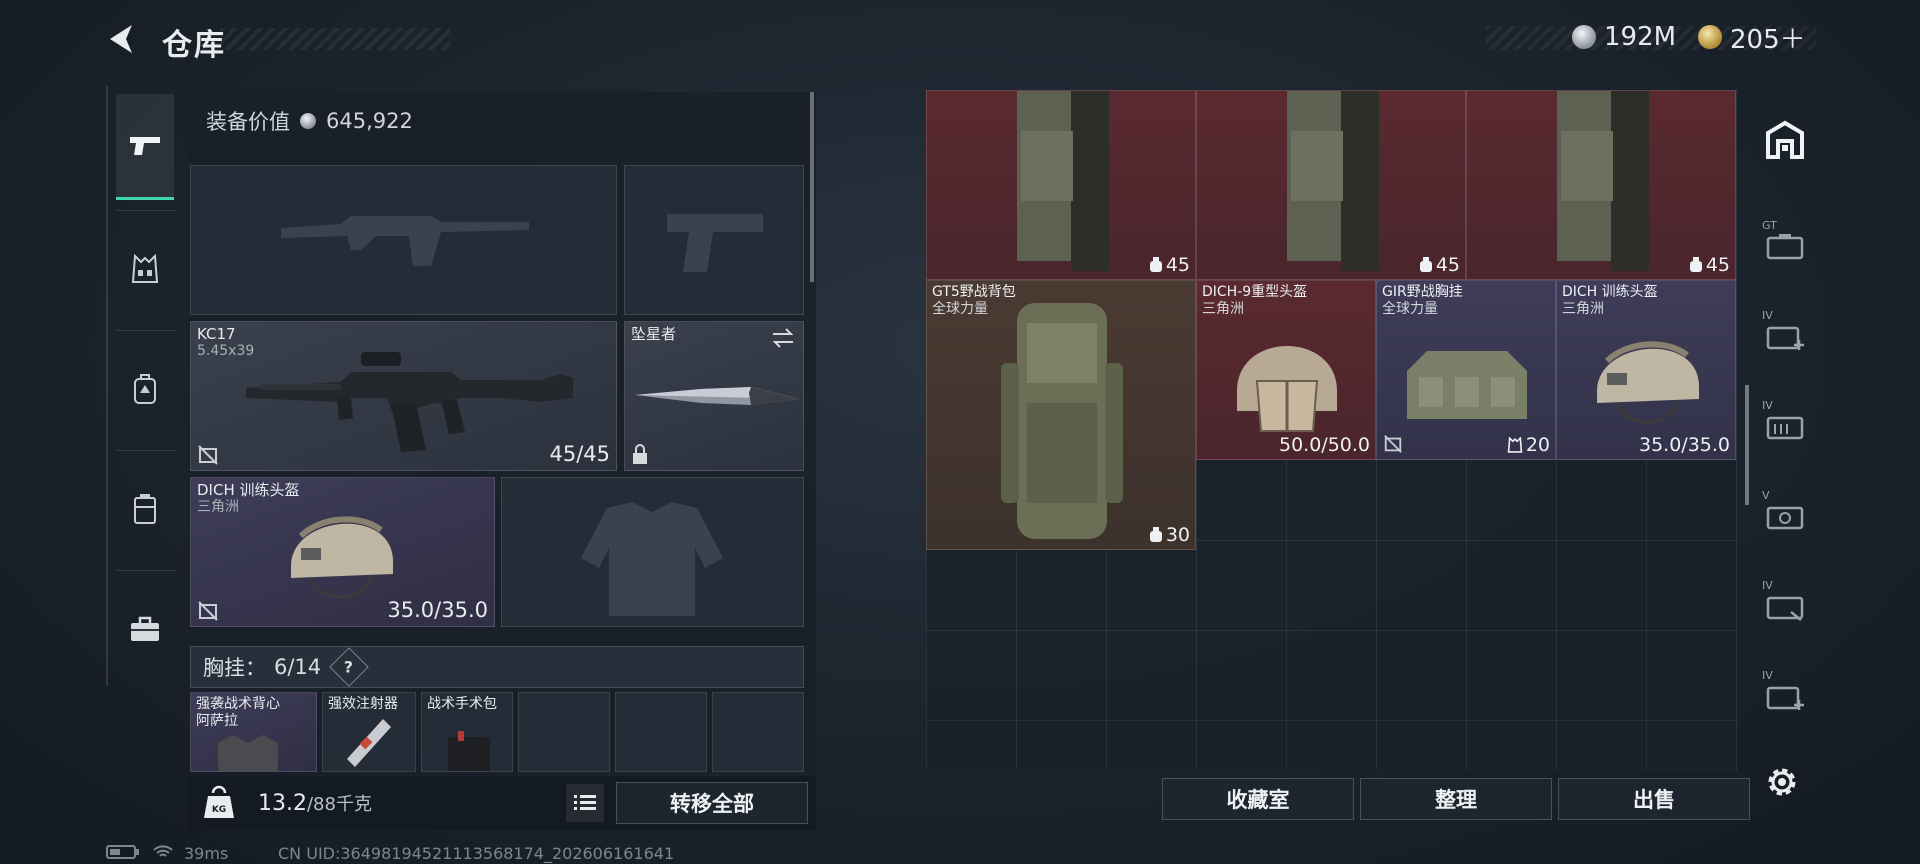  I want to click on helmet-slot: DICH 训练头盔 三角洲 35.0/35.0, so click(342, 552).